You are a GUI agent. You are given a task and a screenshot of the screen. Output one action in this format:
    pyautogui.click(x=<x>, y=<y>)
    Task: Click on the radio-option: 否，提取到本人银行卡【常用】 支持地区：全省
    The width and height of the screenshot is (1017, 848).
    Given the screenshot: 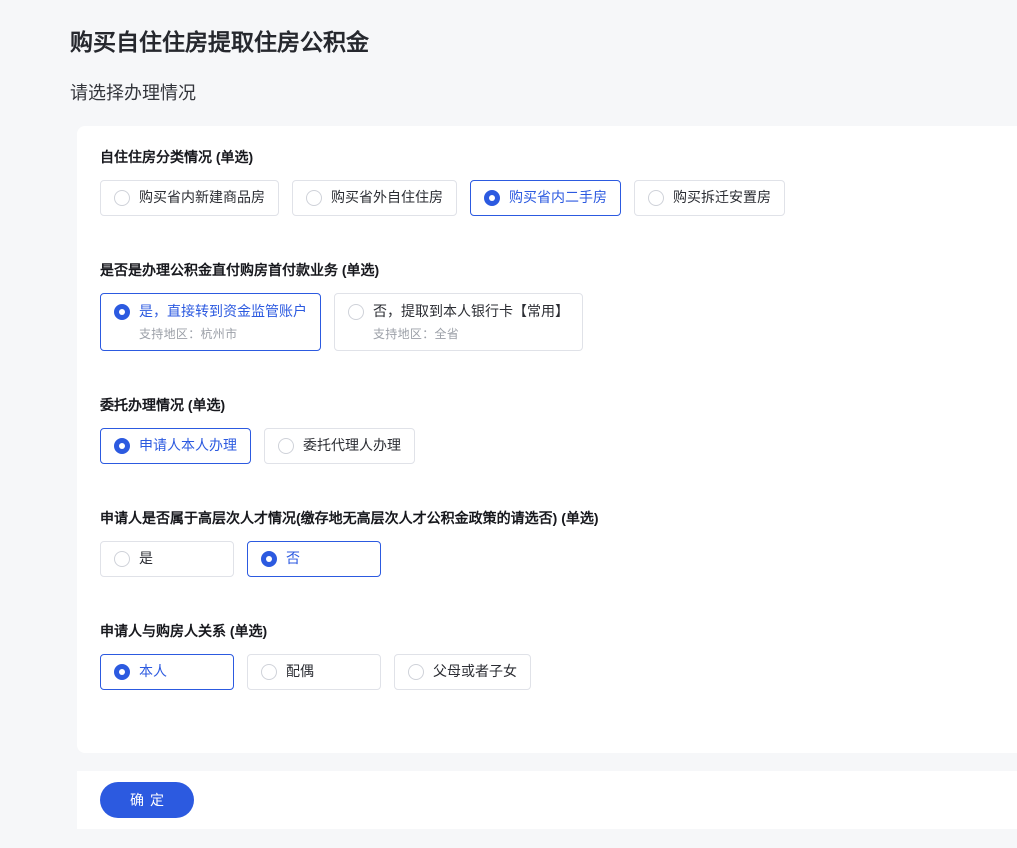 What is the action you would take?
    pyautogui.click(x=458, y=322)
    